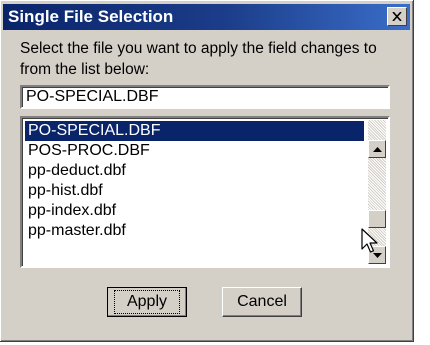 The image size is (430, 345). I want to click on list-item: POS-PROC.DBF, so click(194, 151).